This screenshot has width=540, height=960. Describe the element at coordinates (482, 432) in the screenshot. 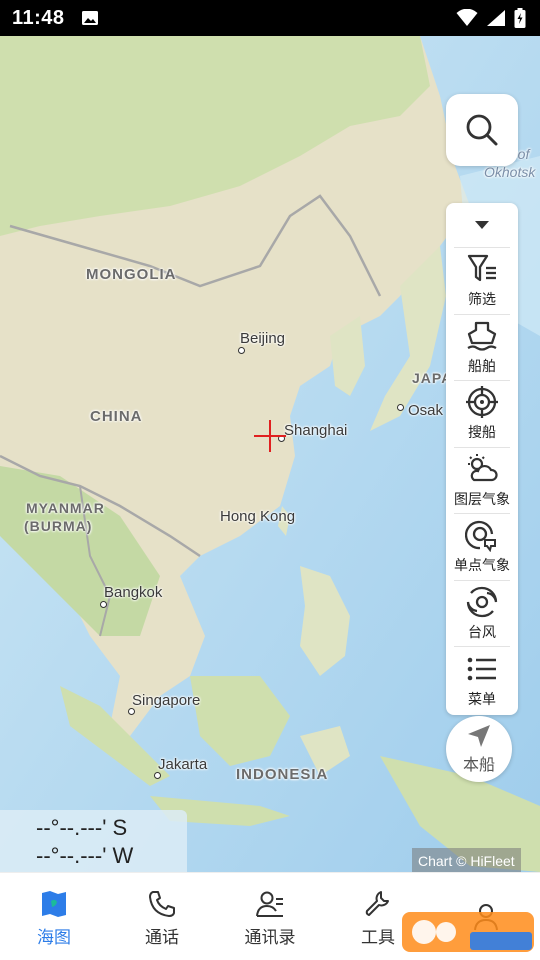

I see `tool-search-ship-label: 搜船` at that location.